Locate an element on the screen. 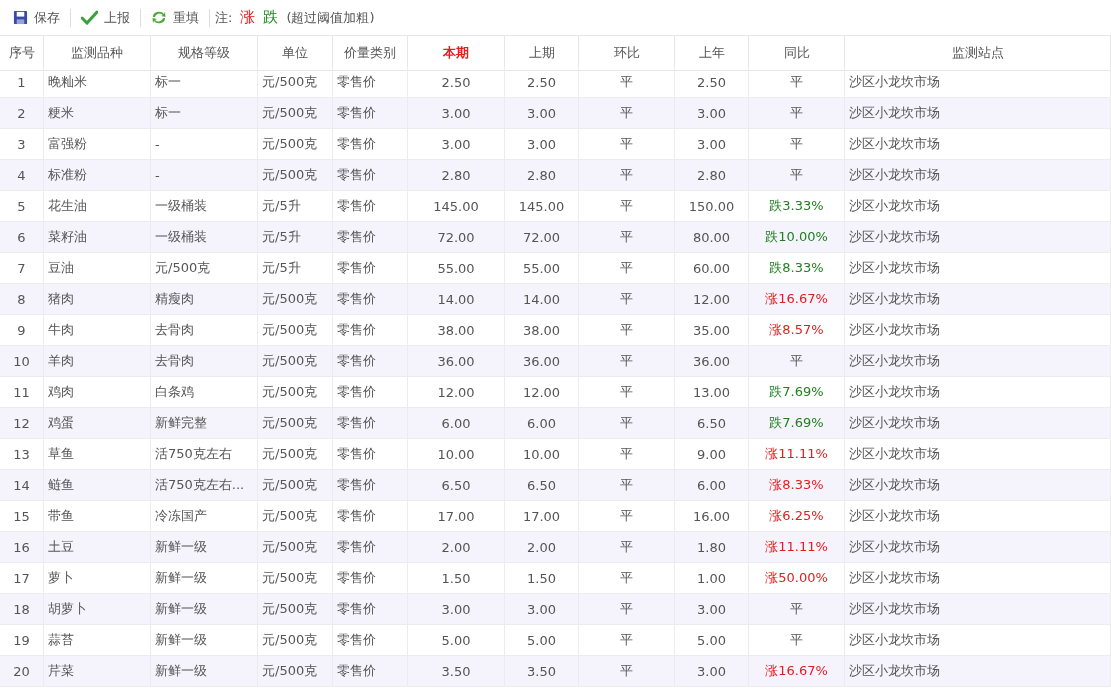 This screenshot has height=692, width=1111. table-cell: 6 is located at coordinates (22, 237).